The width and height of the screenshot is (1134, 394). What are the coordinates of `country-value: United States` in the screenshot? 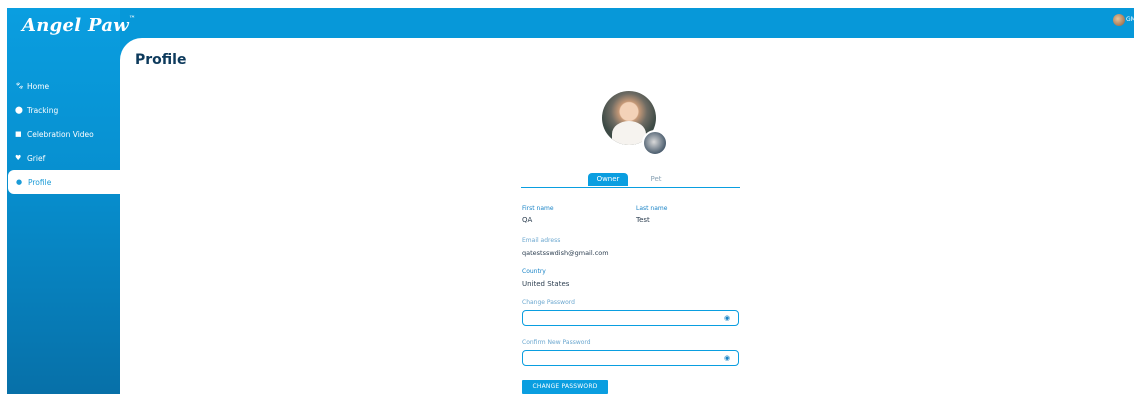 It's located at (546, 284).